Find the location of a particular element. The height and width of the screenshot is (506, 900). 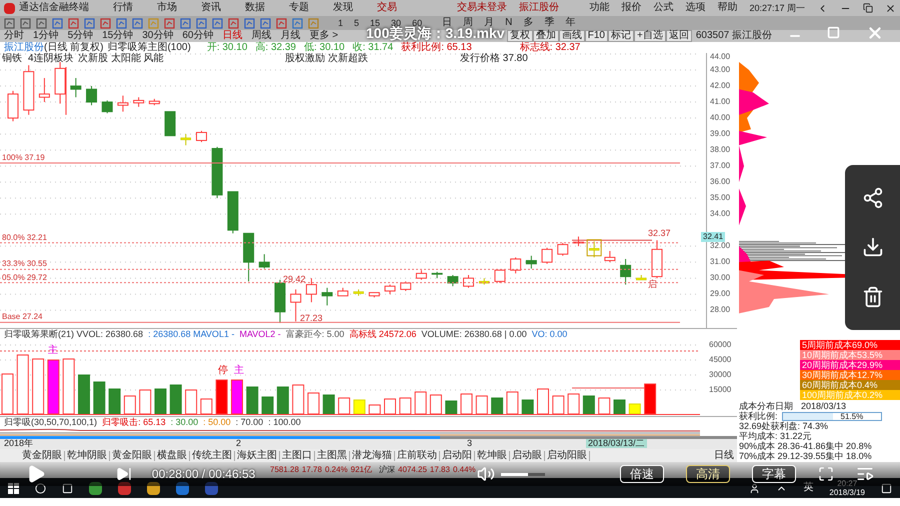

formula-tab: 黄金阴眼 is located at coordinates (42, 455).